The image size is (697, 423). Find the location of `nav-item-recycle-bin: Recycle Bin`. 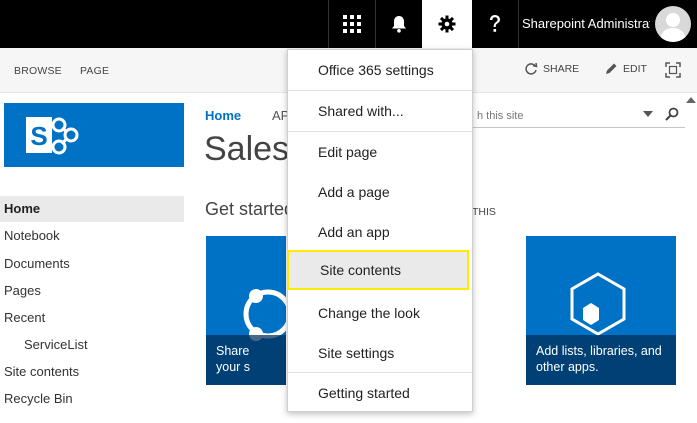

nav-item-recycle-bin: Recycle Bin is located at coordinates (92, 399).